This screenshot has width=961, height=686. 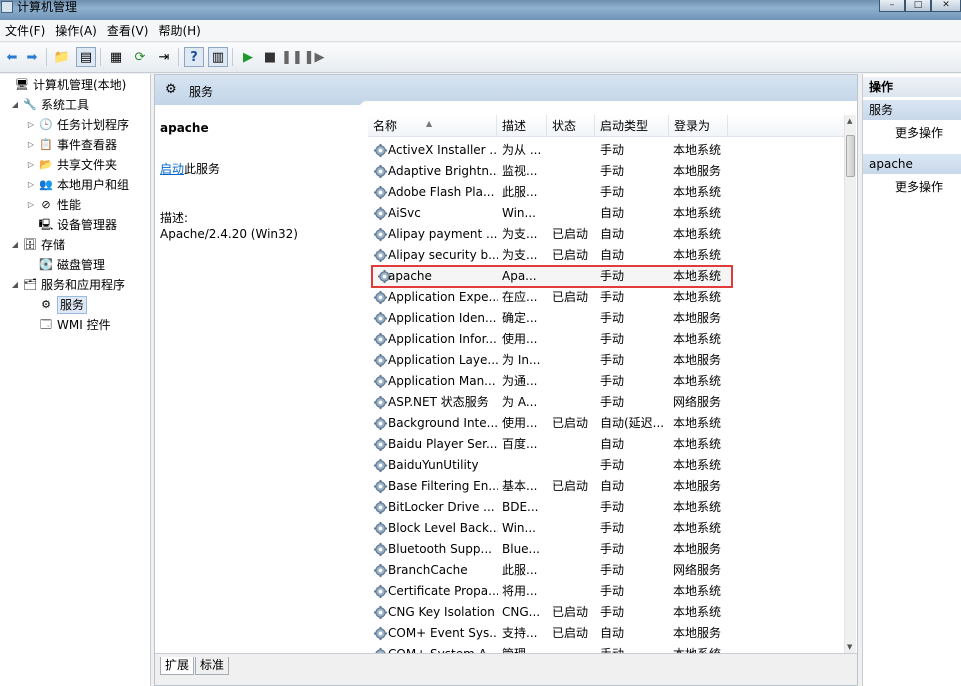 I want to click on table-row: Block Level Back... Win... 手动 本地系统, so click(x=606, y=528).